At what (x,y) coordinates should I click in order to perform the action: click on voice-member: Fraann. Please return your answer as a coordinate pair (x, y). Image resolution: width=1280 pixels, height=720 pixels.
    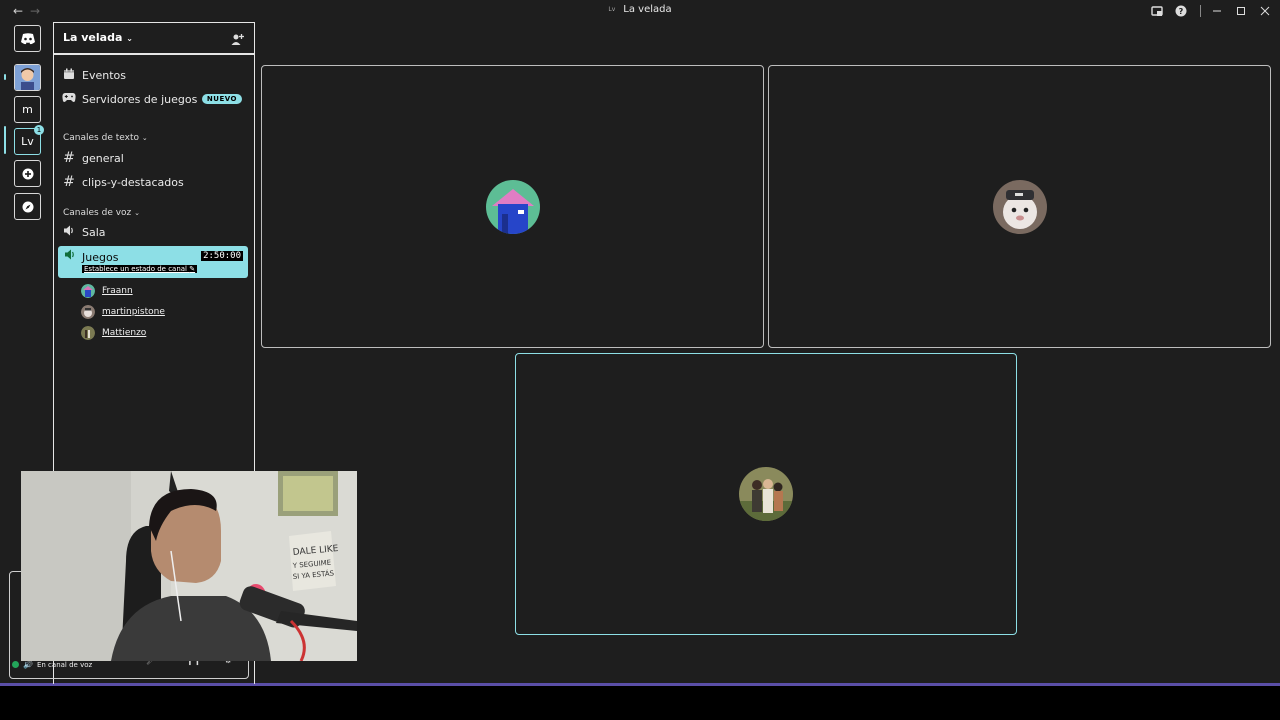
    Looking at the image, I should click on (107, 291).